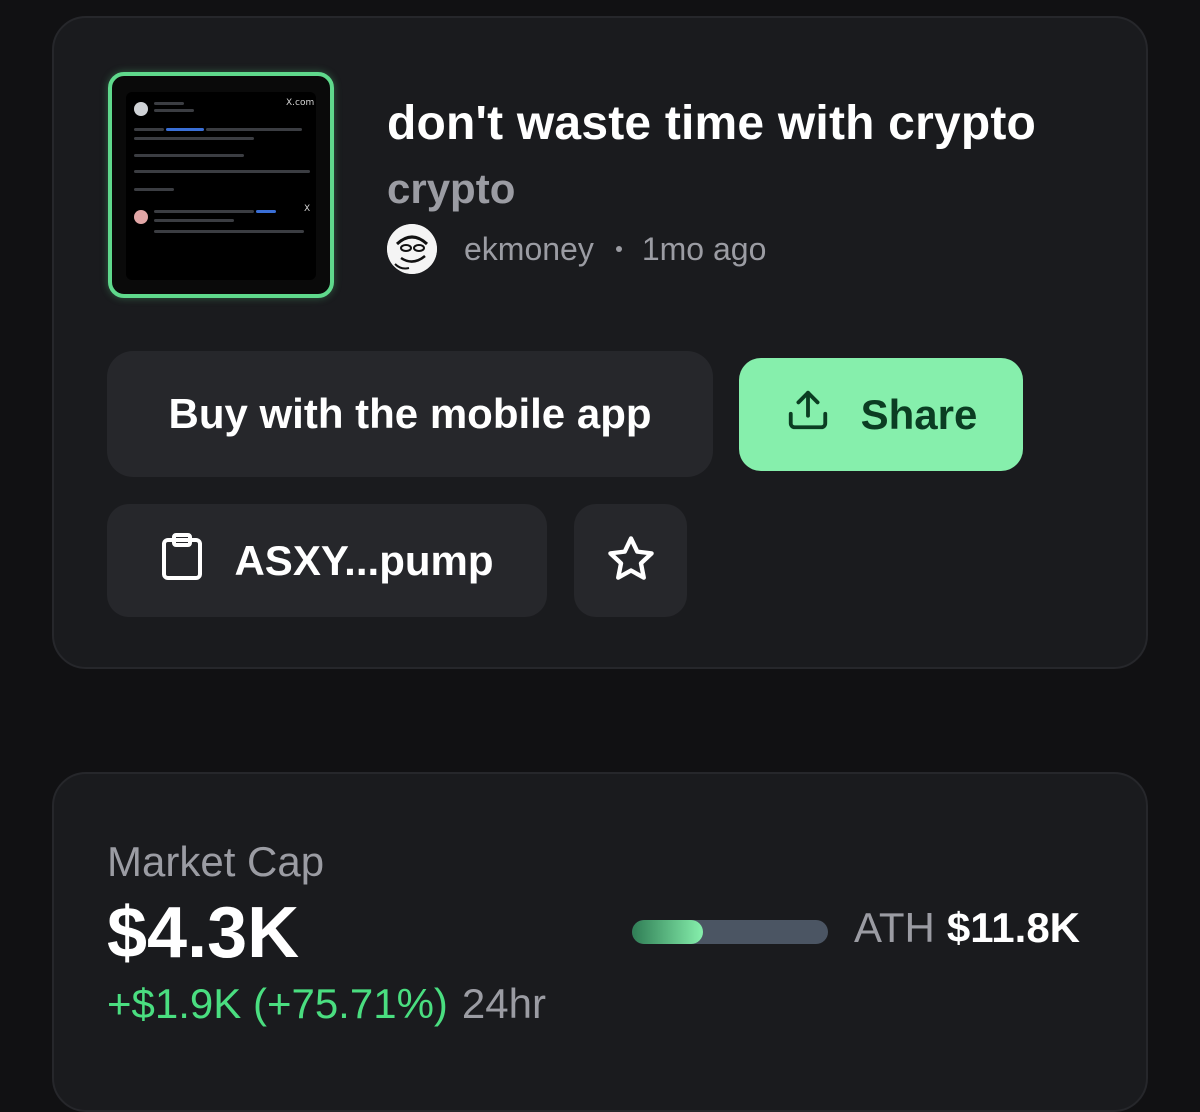  I want to click on copy-address-button: ASXY...pump, so click(327, 560).